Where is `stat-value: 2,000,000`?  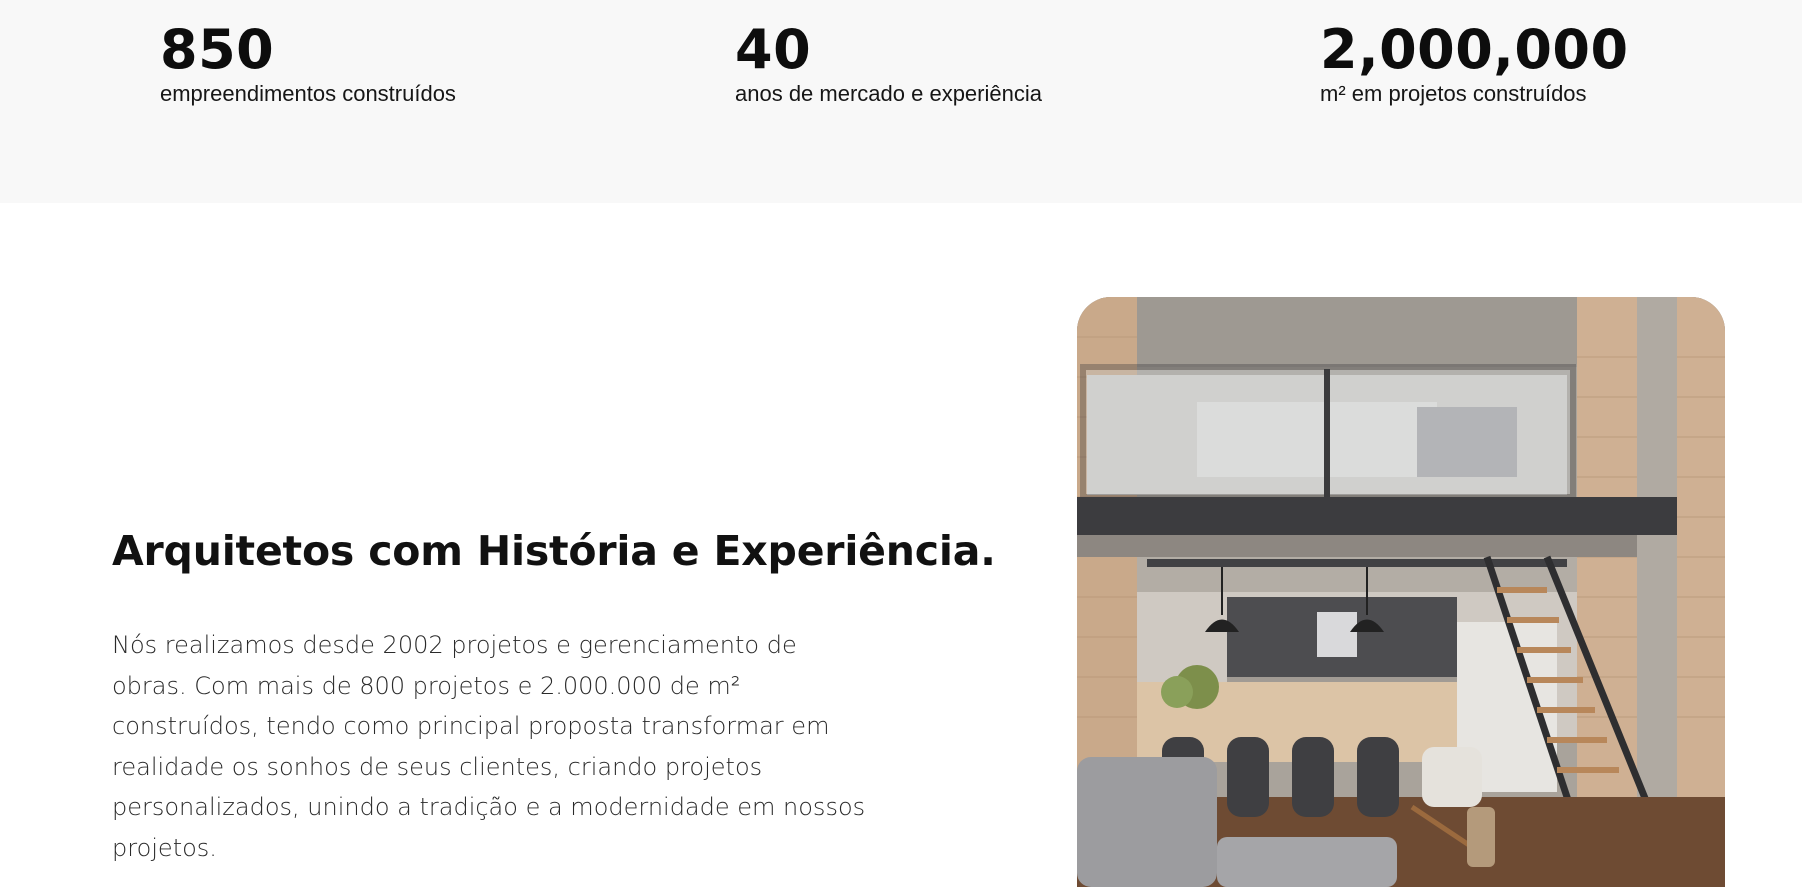 stat-value: 2,000,000 is located at coordinates (1474, 49).